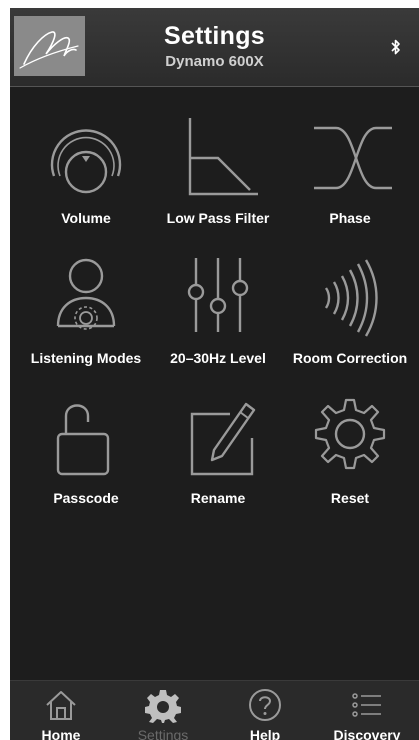  I want to click on tile-passcode: Passcode, so click(86, 453).